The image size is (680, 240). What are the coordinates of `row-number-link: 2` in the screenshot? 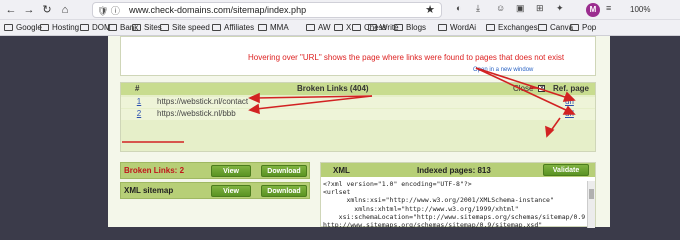 It's located at (139, 113).